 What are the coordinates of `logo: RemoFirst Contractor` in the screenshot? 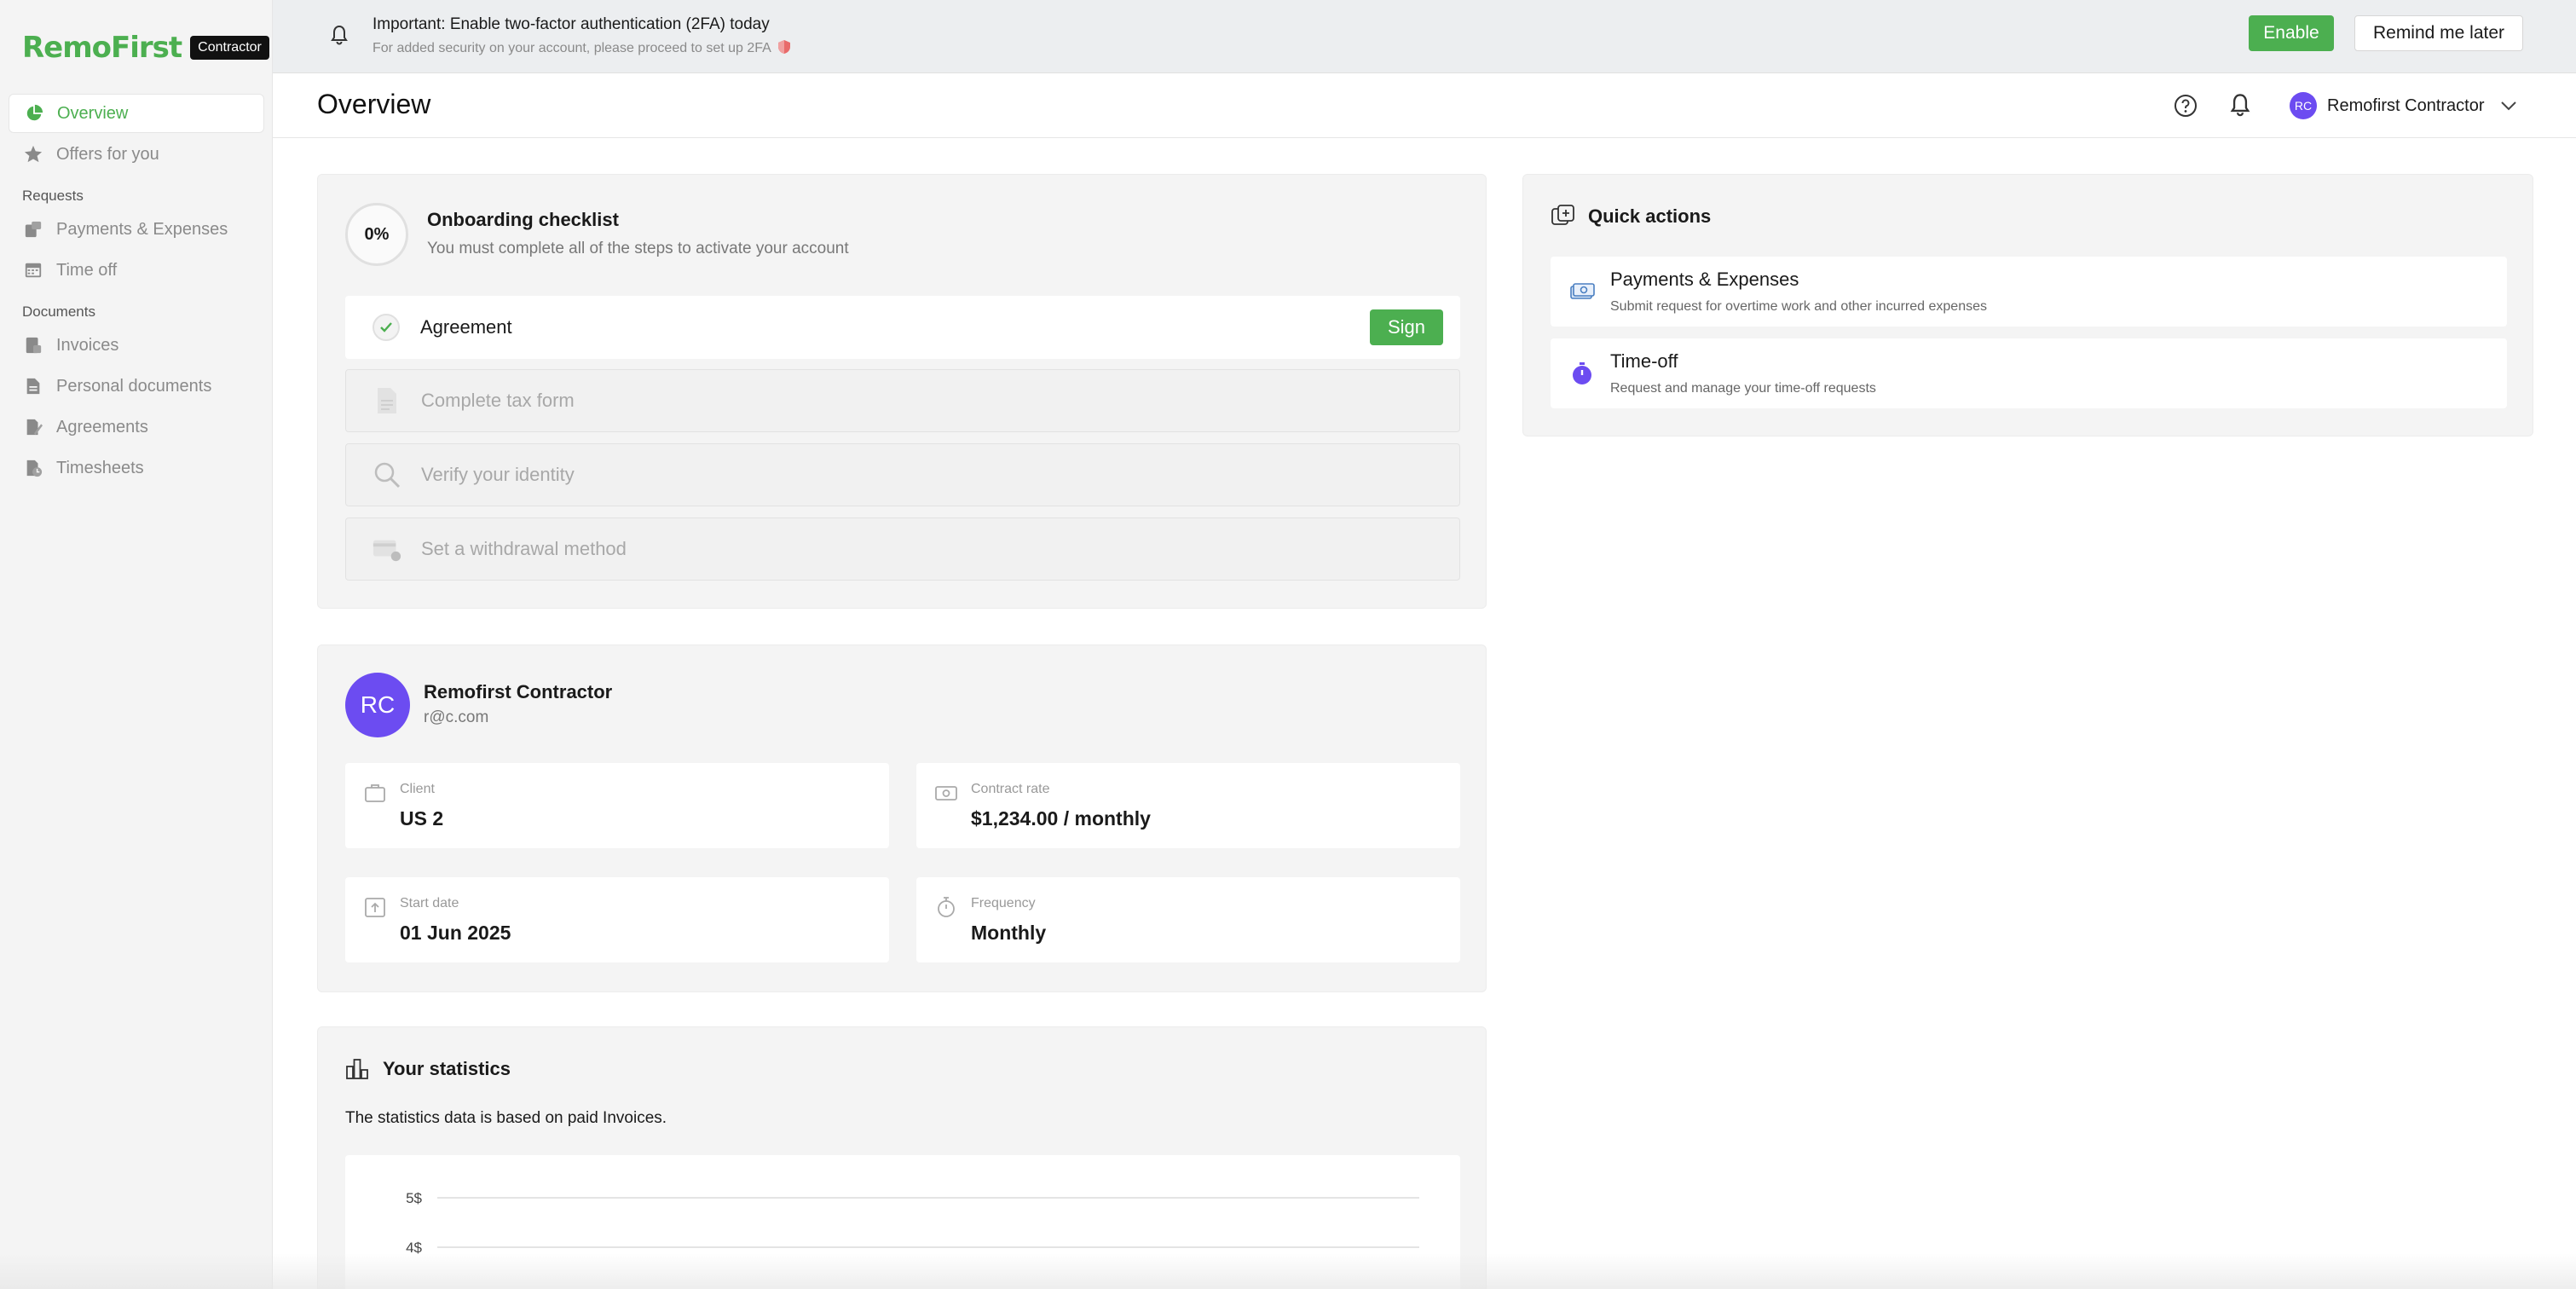 It's located at (145, 48).